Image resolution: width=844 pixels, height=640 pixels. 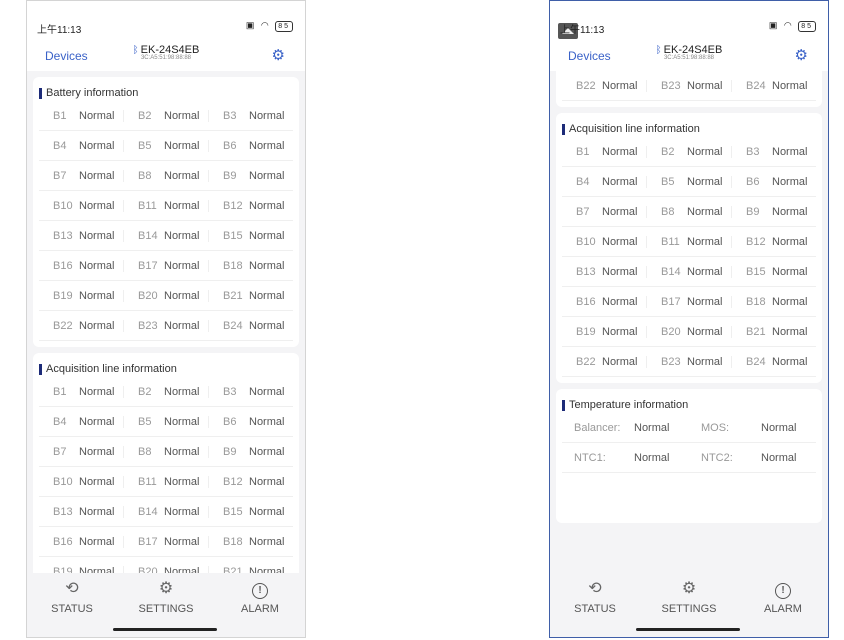 I want to click on cell-status-item: B17 Normal, so click(x=165, y=265).